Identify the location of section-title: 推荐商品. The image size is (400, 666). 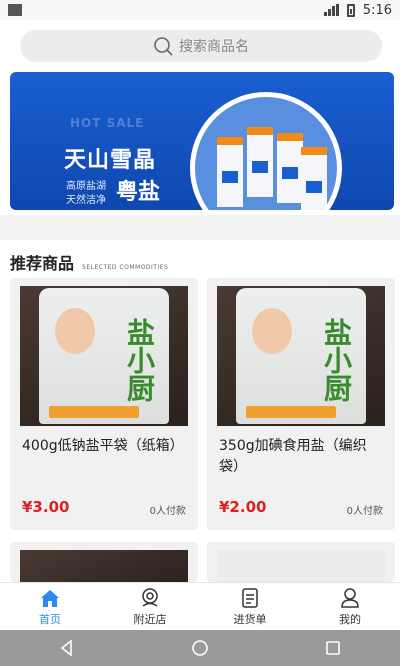
(42, 263).